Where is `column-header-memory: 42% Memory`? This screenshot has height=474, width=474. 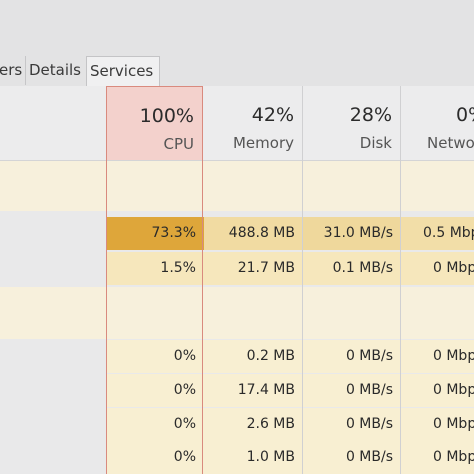 column-header-memory: 42% Memory is located at coordinates (253, 123).